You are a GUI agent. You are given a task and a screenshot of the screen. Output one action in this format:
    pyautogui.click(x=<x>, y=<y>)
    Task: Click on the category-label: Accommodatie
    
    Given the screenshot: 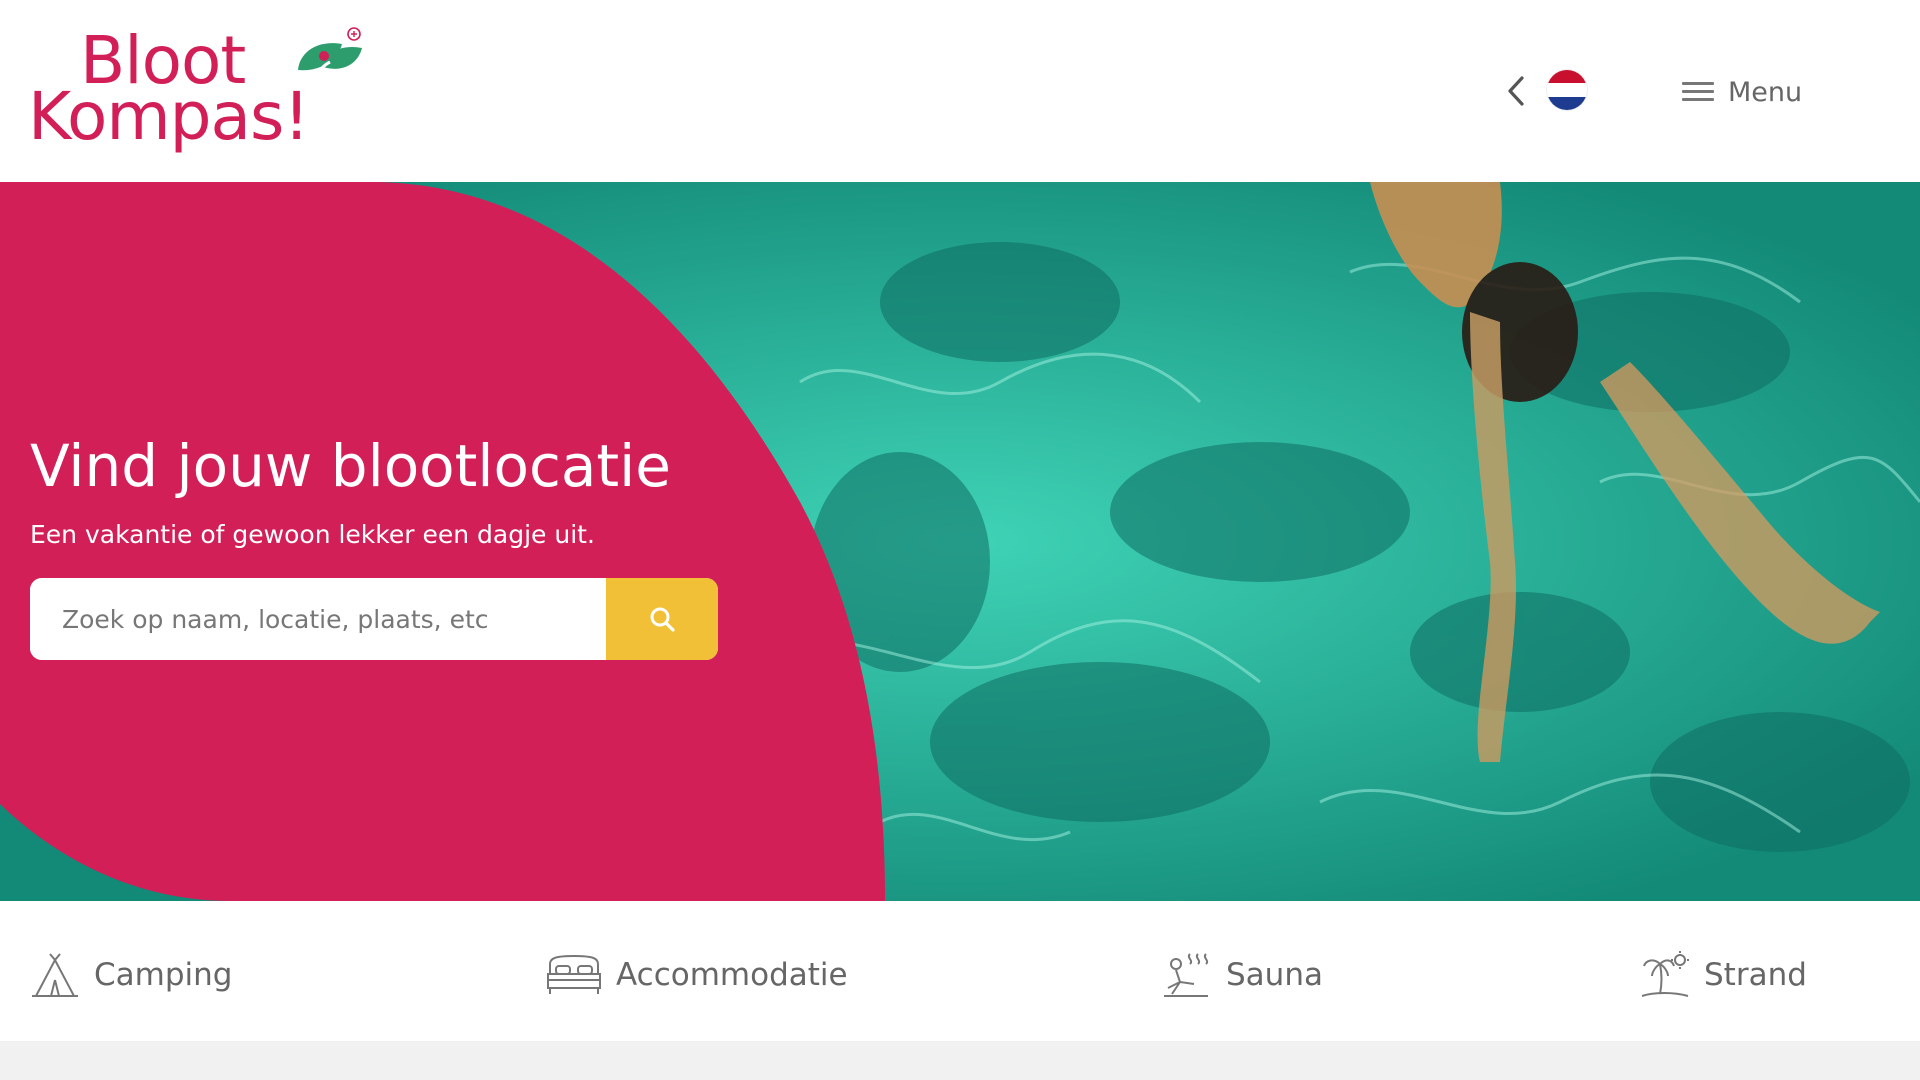 What is the action you would take?
    pyautogui.click(x=732, y=975)
    